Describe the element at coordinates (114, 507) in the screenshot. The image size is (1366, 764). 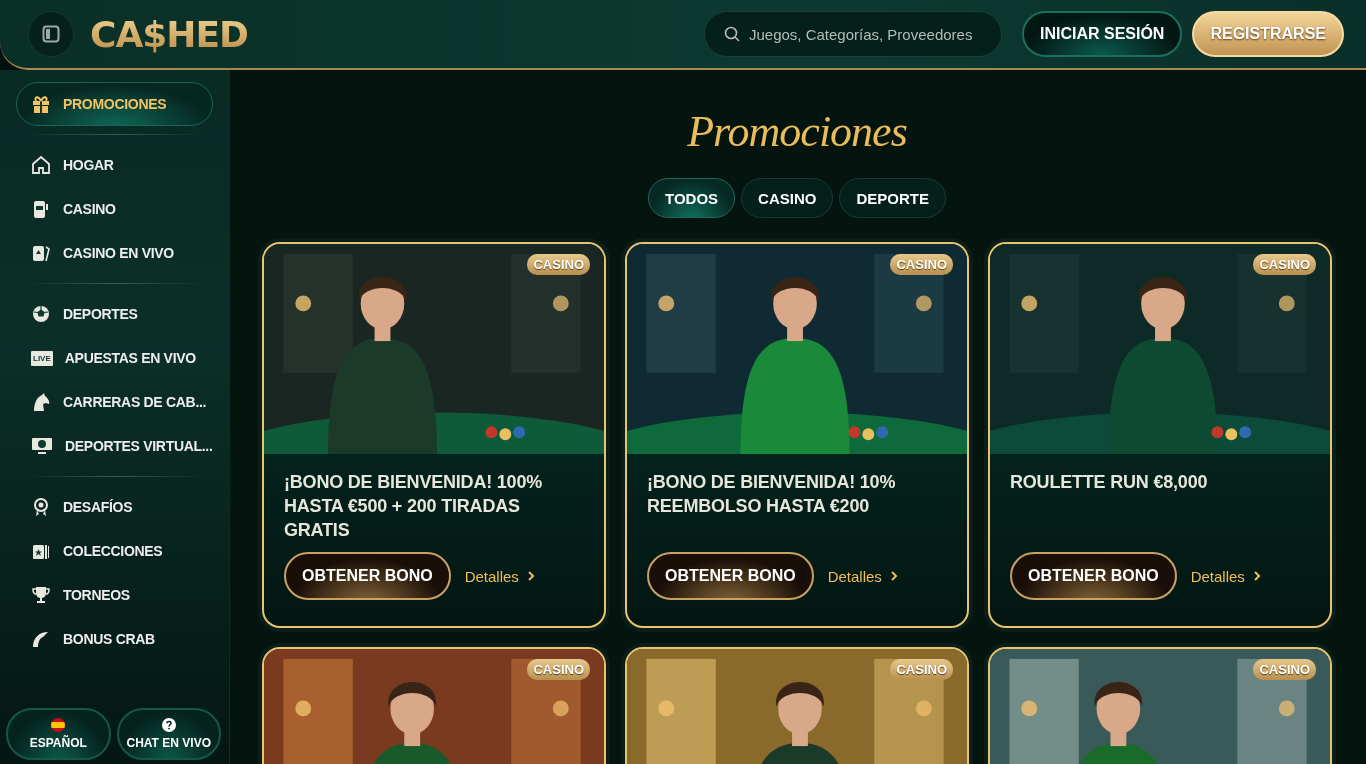
I see `sidebar-item: DESAFÍOS` at that location.